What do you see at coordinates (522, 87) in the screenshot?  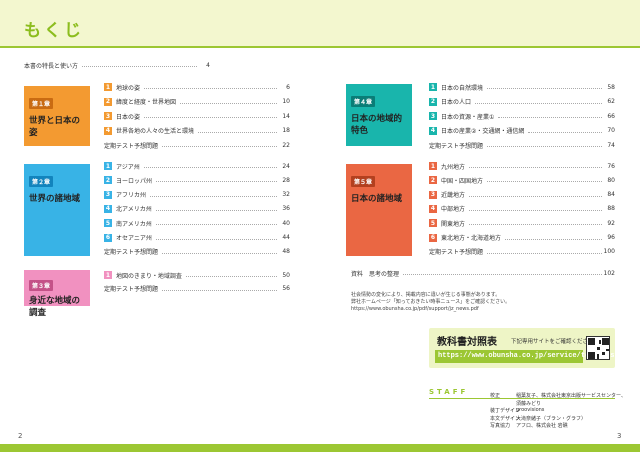 I see `toc-item-row: 1 日本の自然環境 58` at bounding box center [522, 87].